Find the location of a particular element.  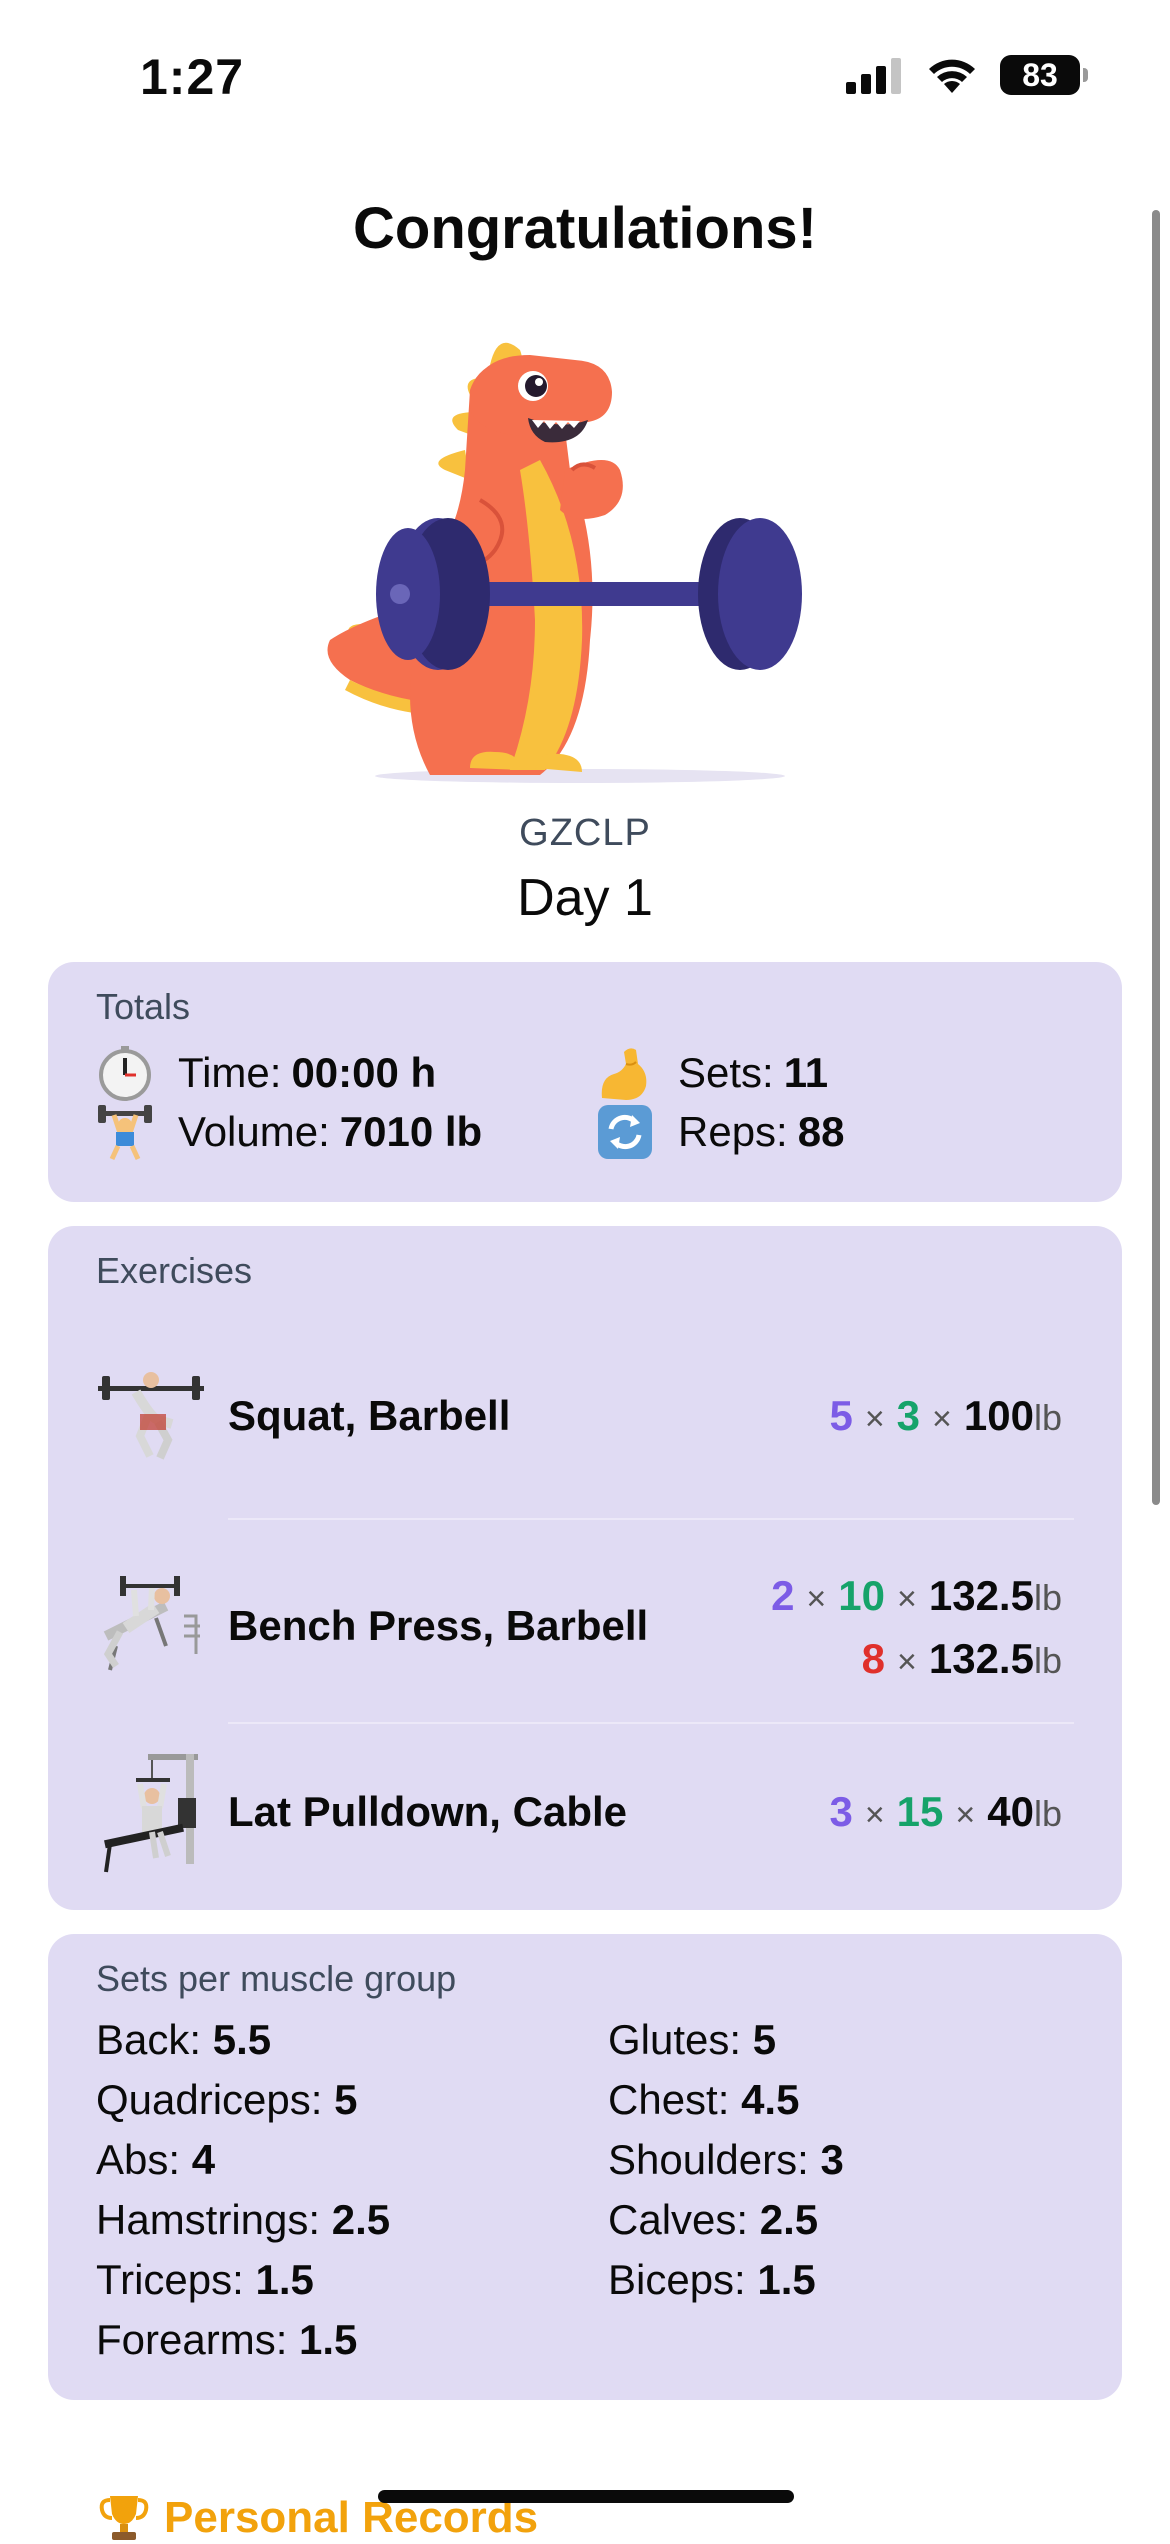

total-reps: Reps: 88 is located at coordinates (720, 1132).